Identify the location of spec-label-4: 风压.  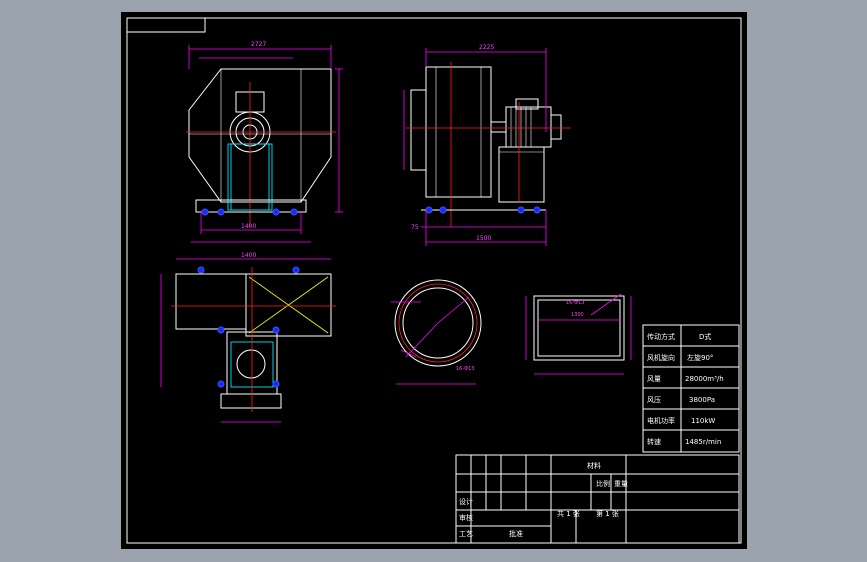
(654, 400).